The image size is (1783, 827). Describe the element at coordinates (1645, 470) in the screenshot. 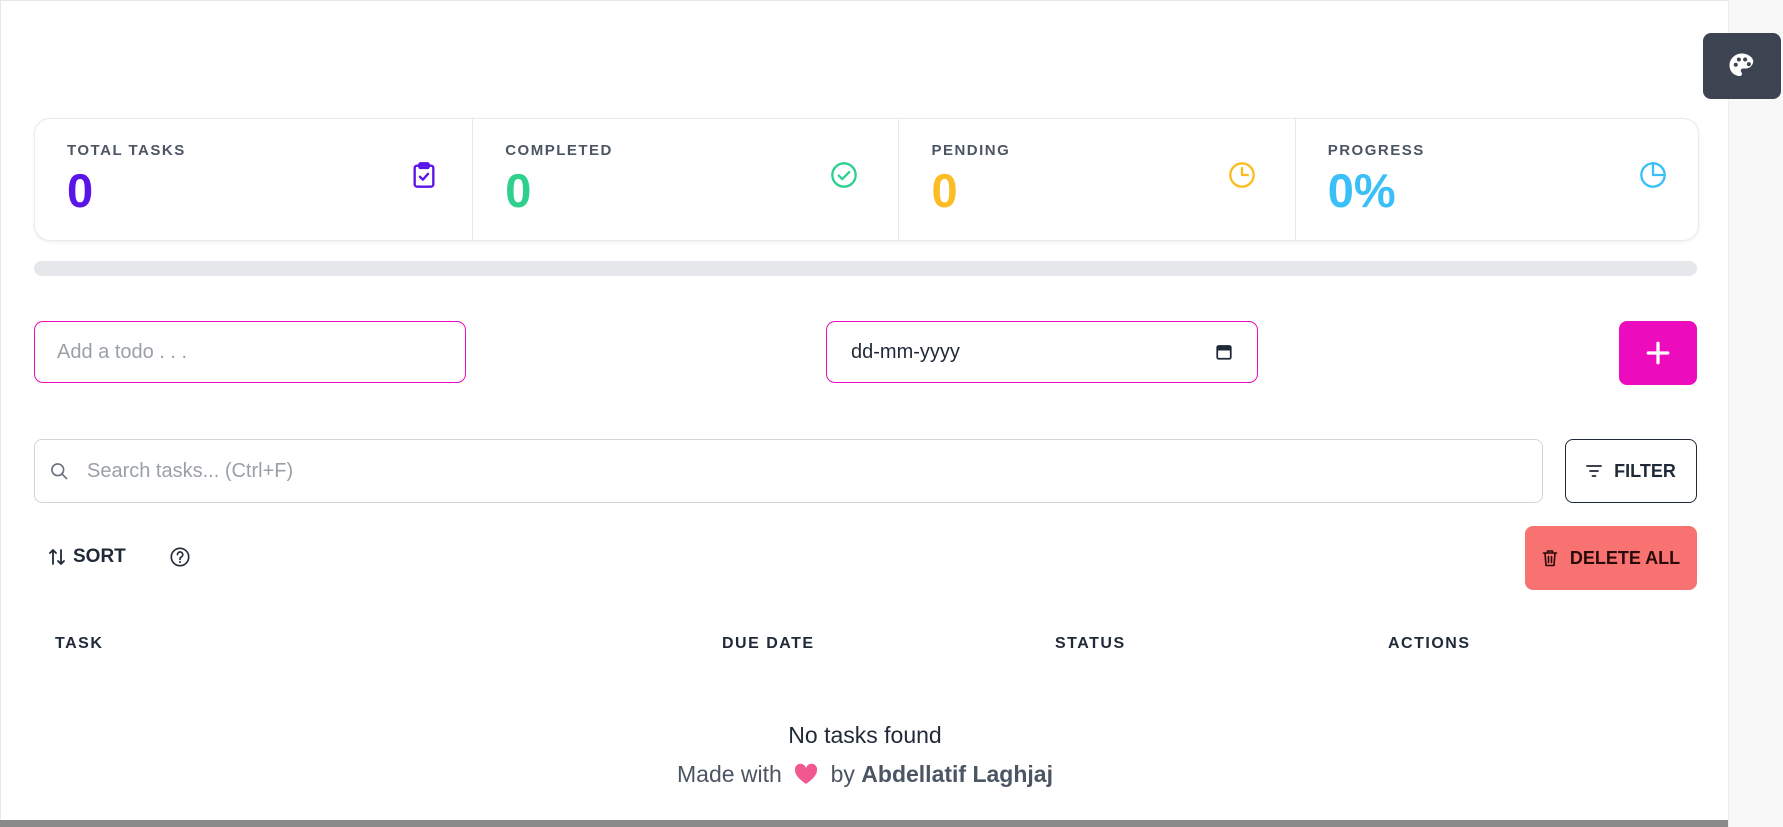

I see `filter-label: FILTER` at that location.